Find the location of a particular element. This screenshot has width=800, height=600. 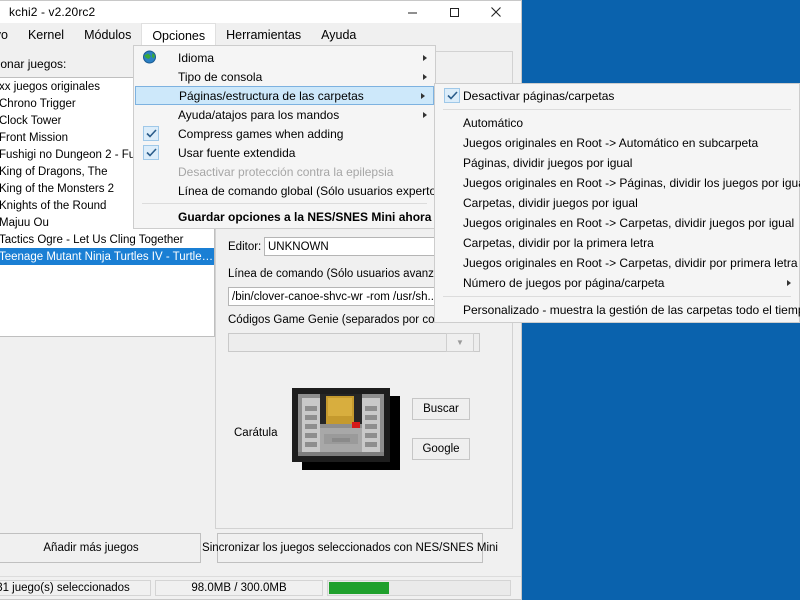

menu-item-label: Ayuda/atajos para los mandos is located at coordinates (259, 114).